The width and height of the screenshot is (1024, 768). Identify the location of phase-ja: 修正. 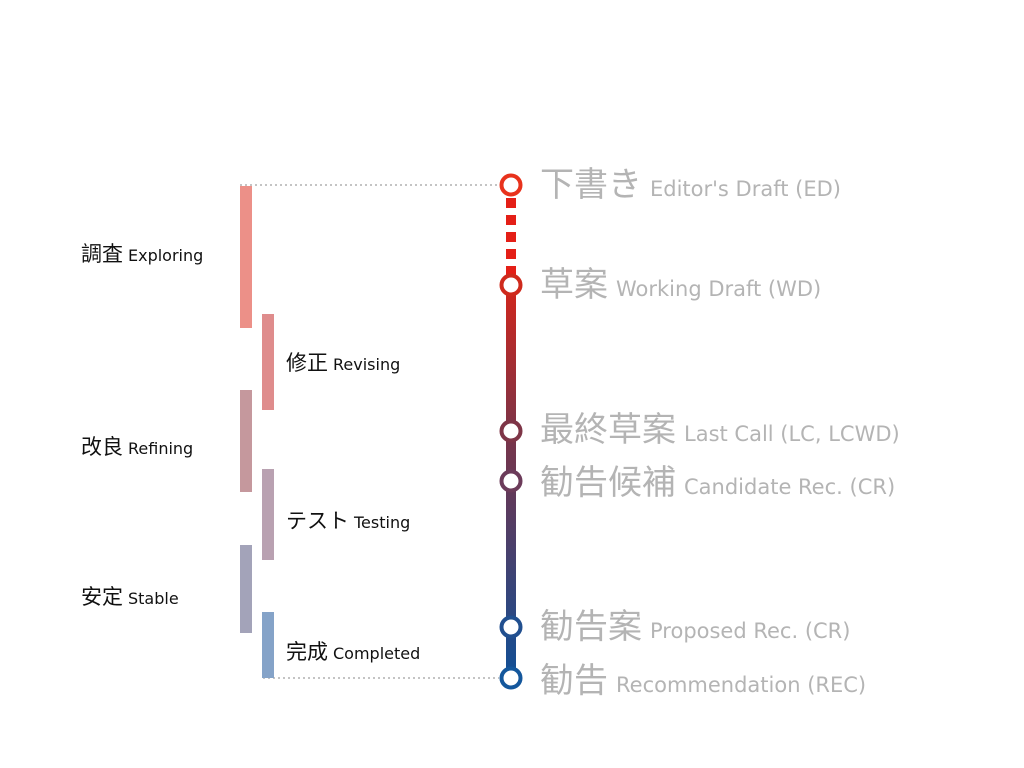
(307, 363).